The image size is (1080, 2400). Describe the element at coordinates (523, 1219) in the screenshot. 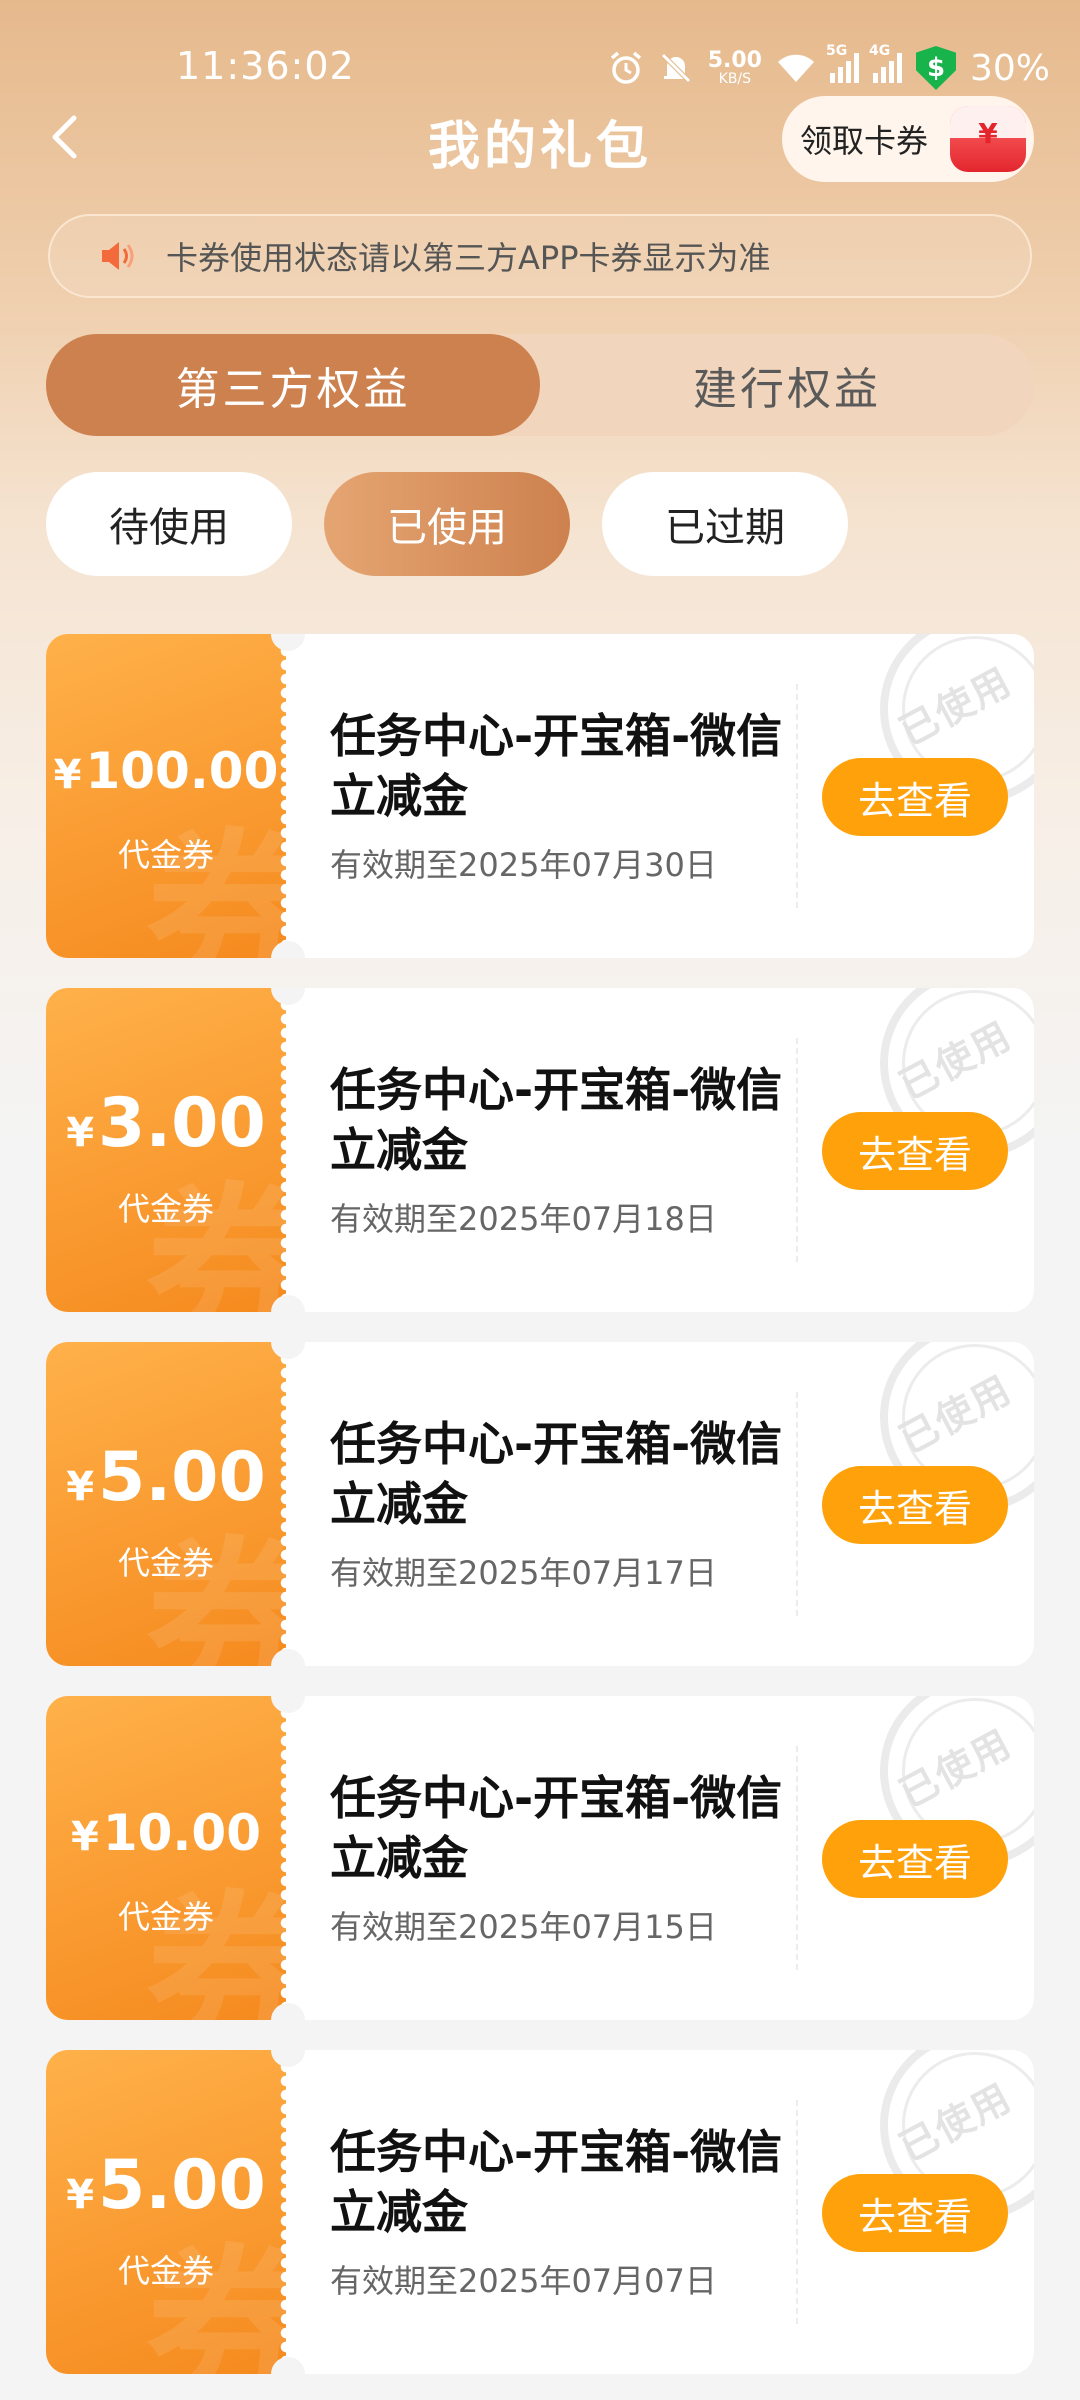

I see `coupon-expiry: 有效期至2025年07月18日` at that location.